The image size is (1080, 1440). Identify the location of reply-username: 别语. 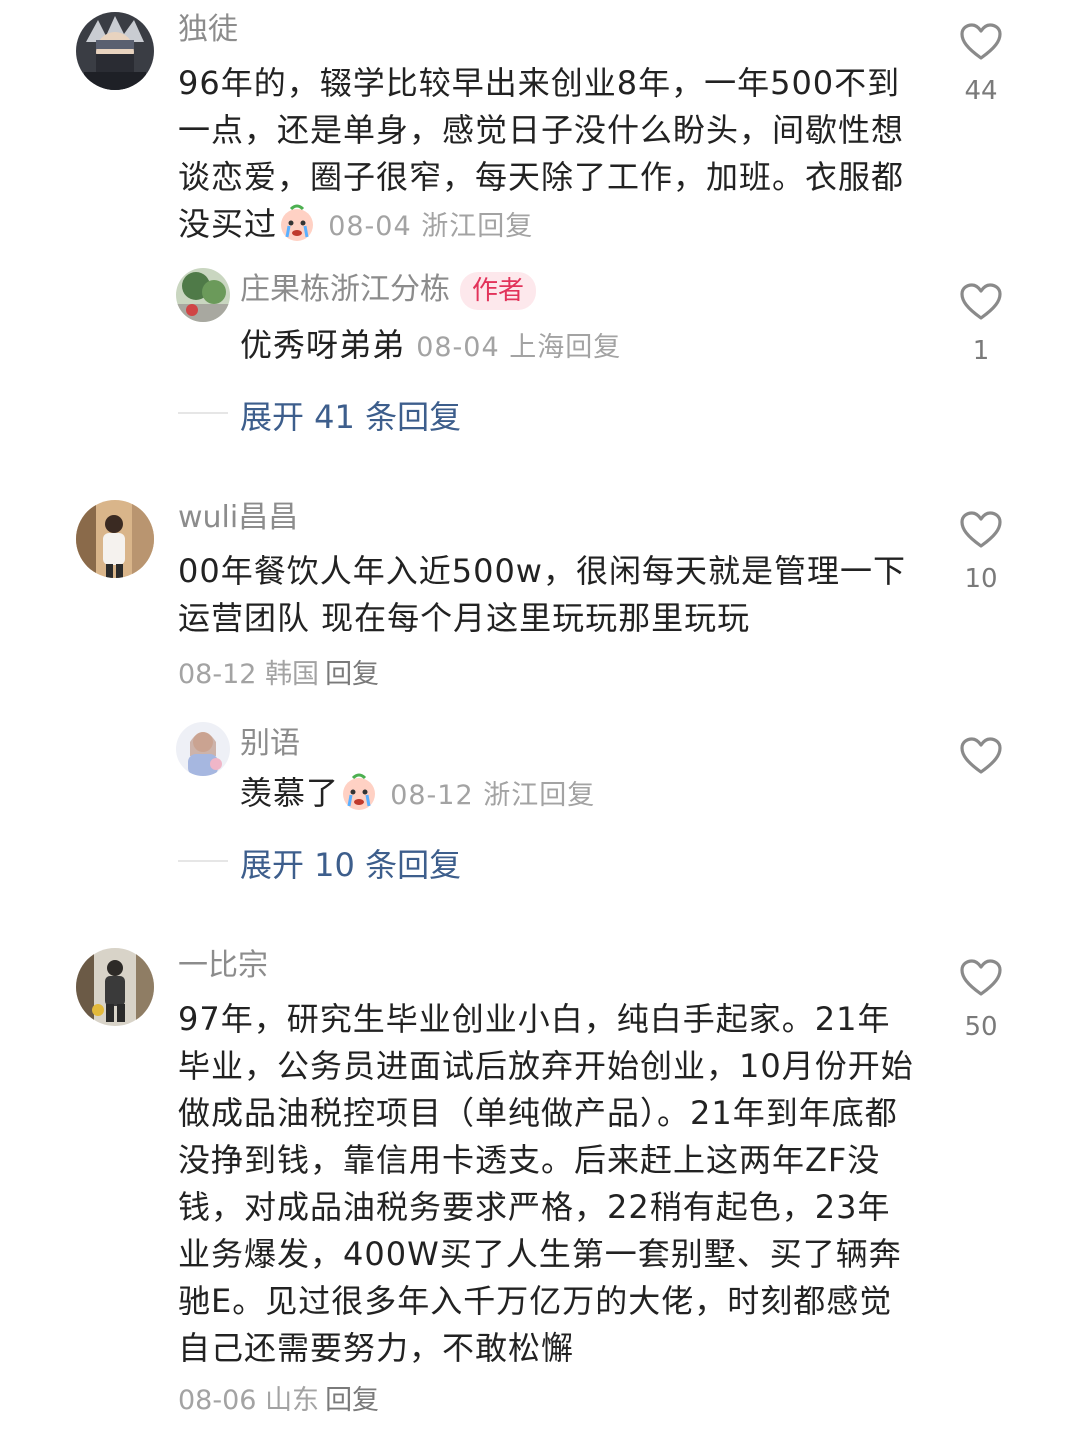
(270, 744).